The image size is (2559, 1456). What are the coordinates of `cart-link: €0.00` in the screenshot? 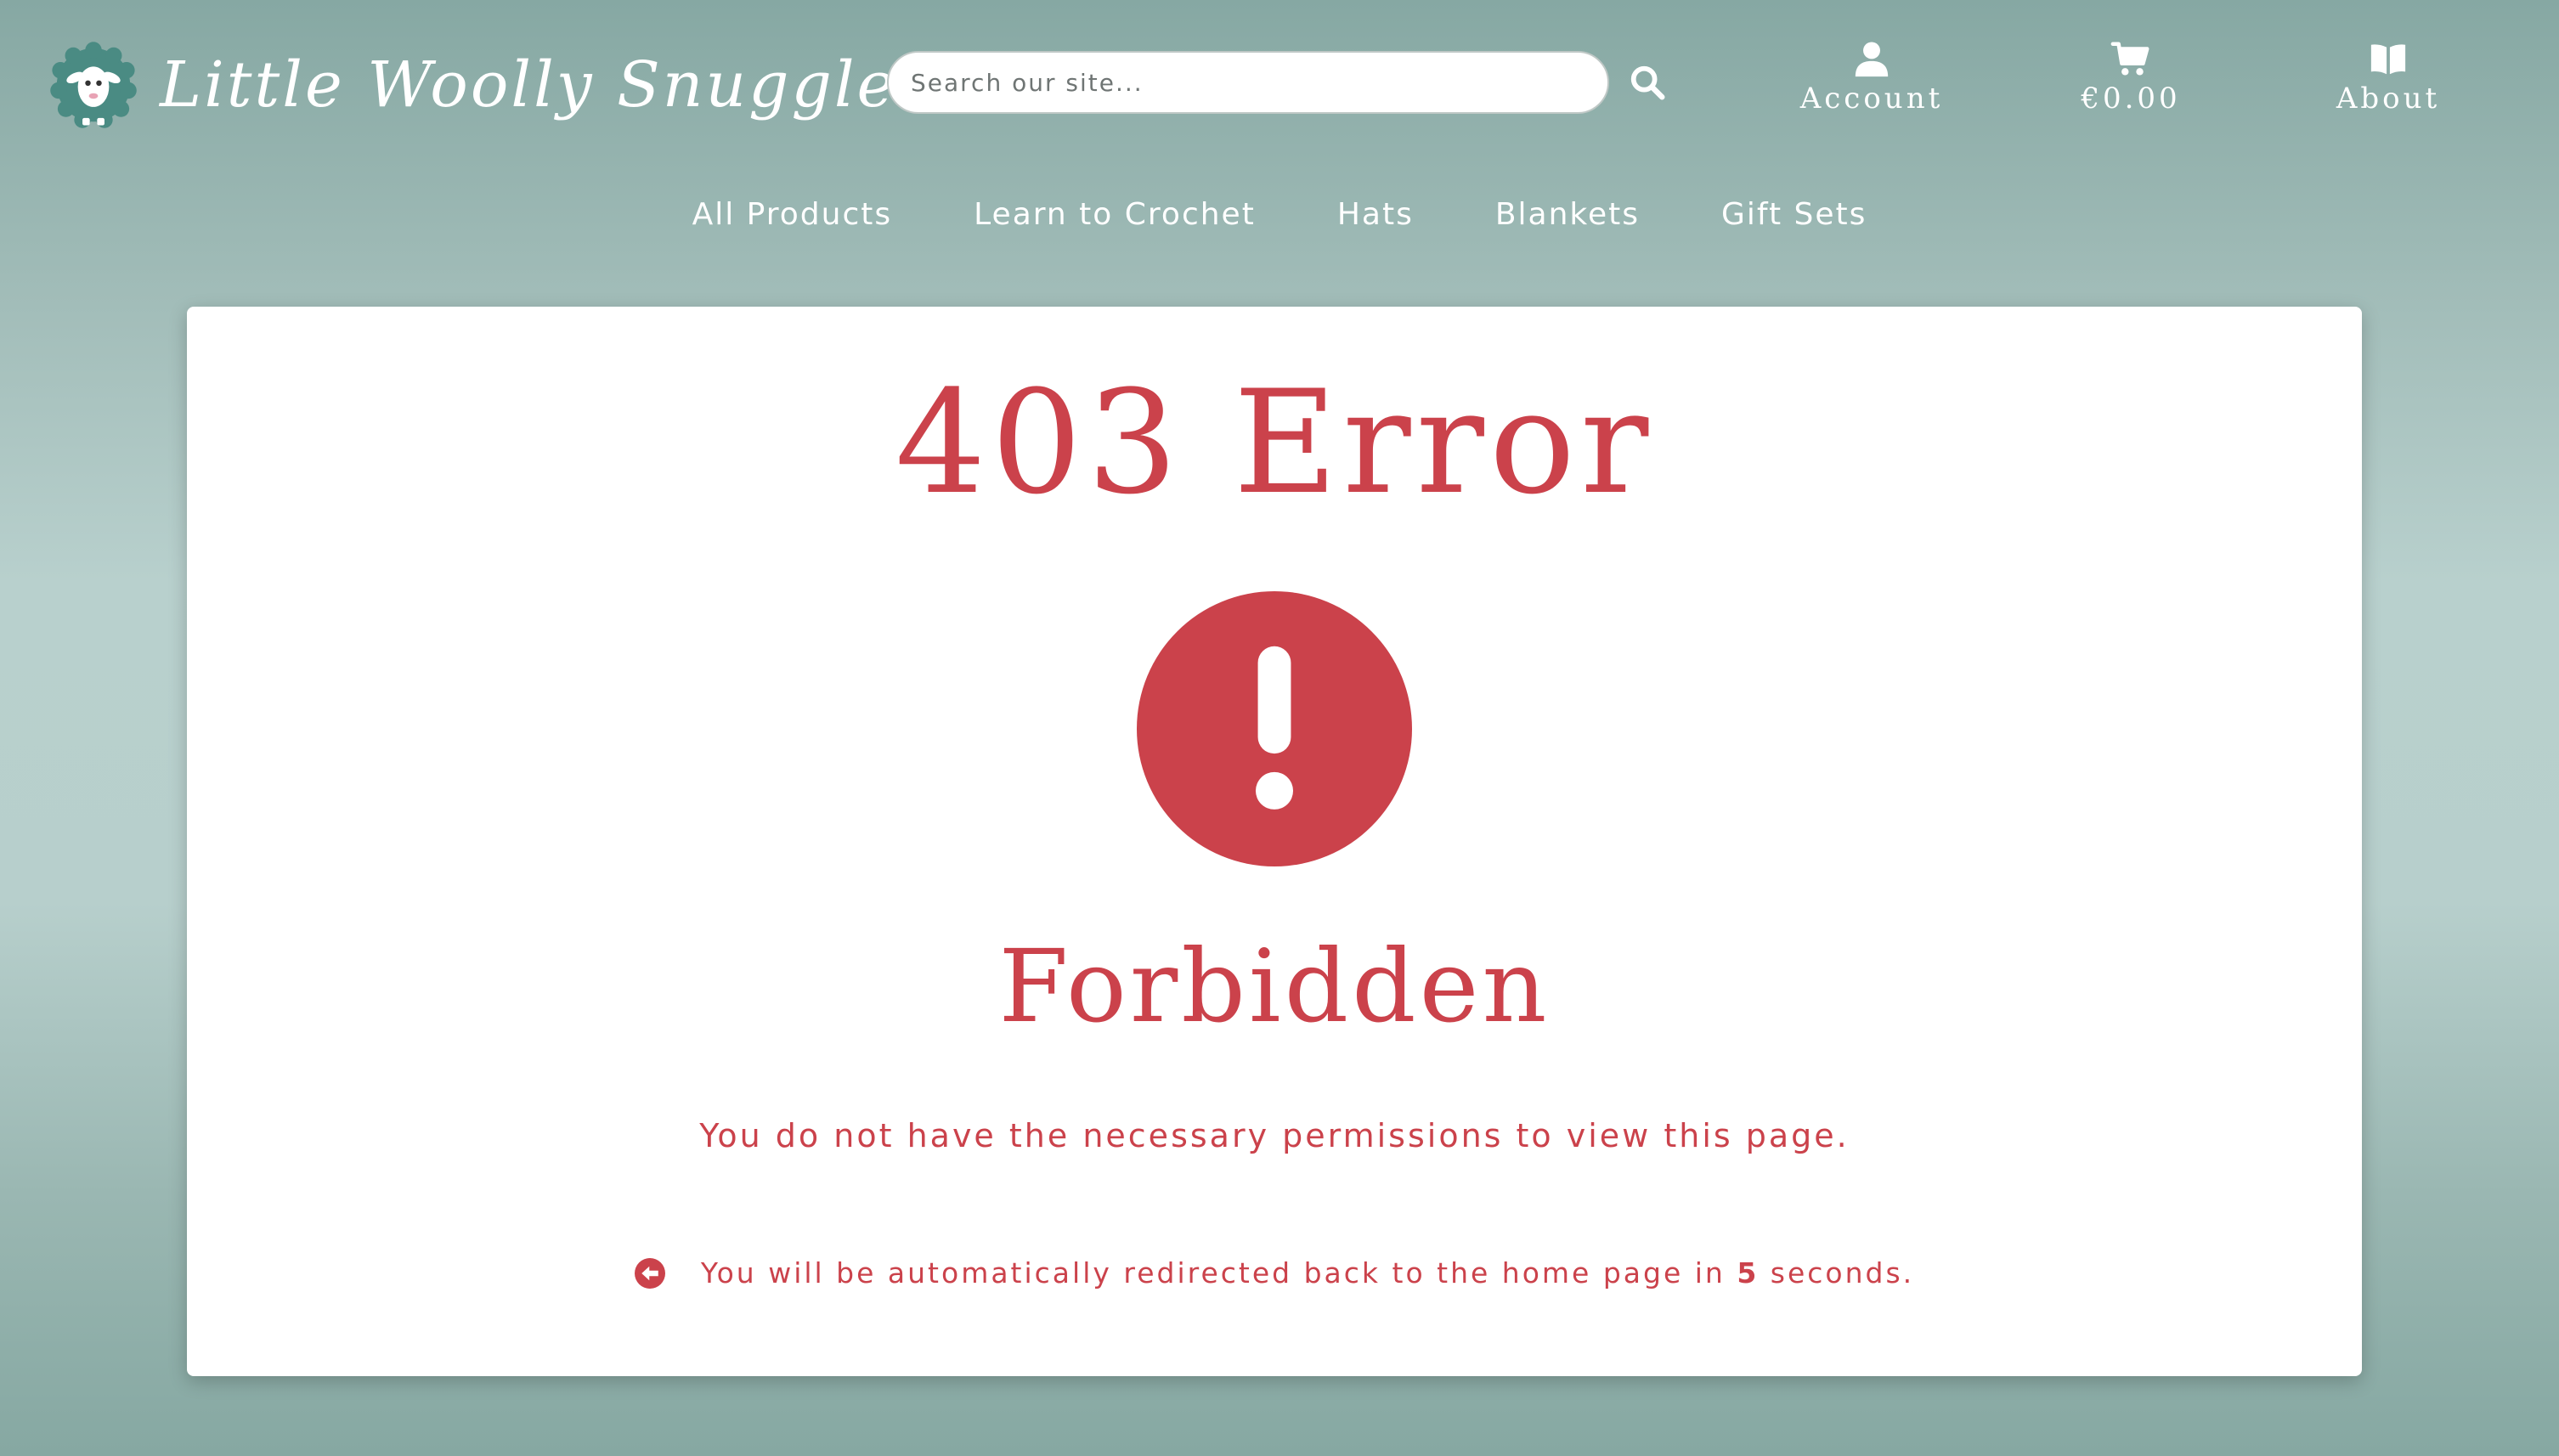 It's located at (2131, 78).